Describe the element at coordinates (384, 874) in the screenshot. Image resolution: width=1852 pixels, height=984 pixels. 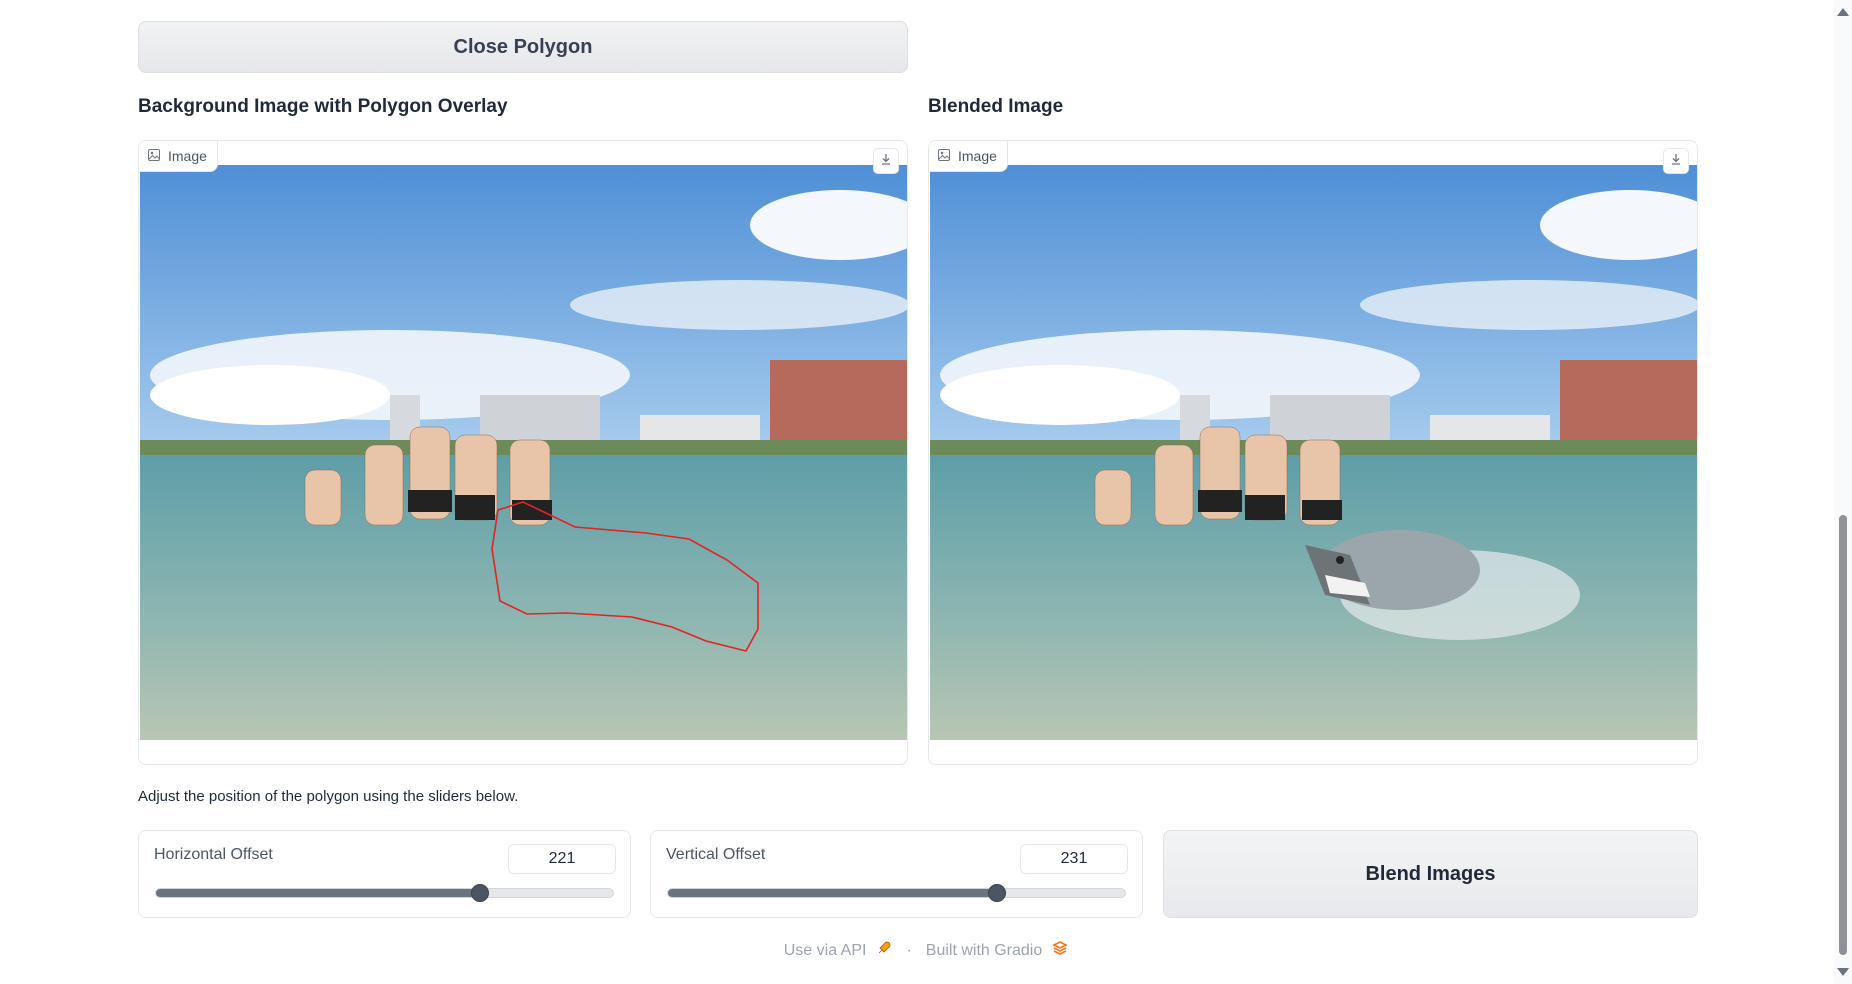
I see `horizontal-offset-slider: Horizontal Offset 221` at that location.